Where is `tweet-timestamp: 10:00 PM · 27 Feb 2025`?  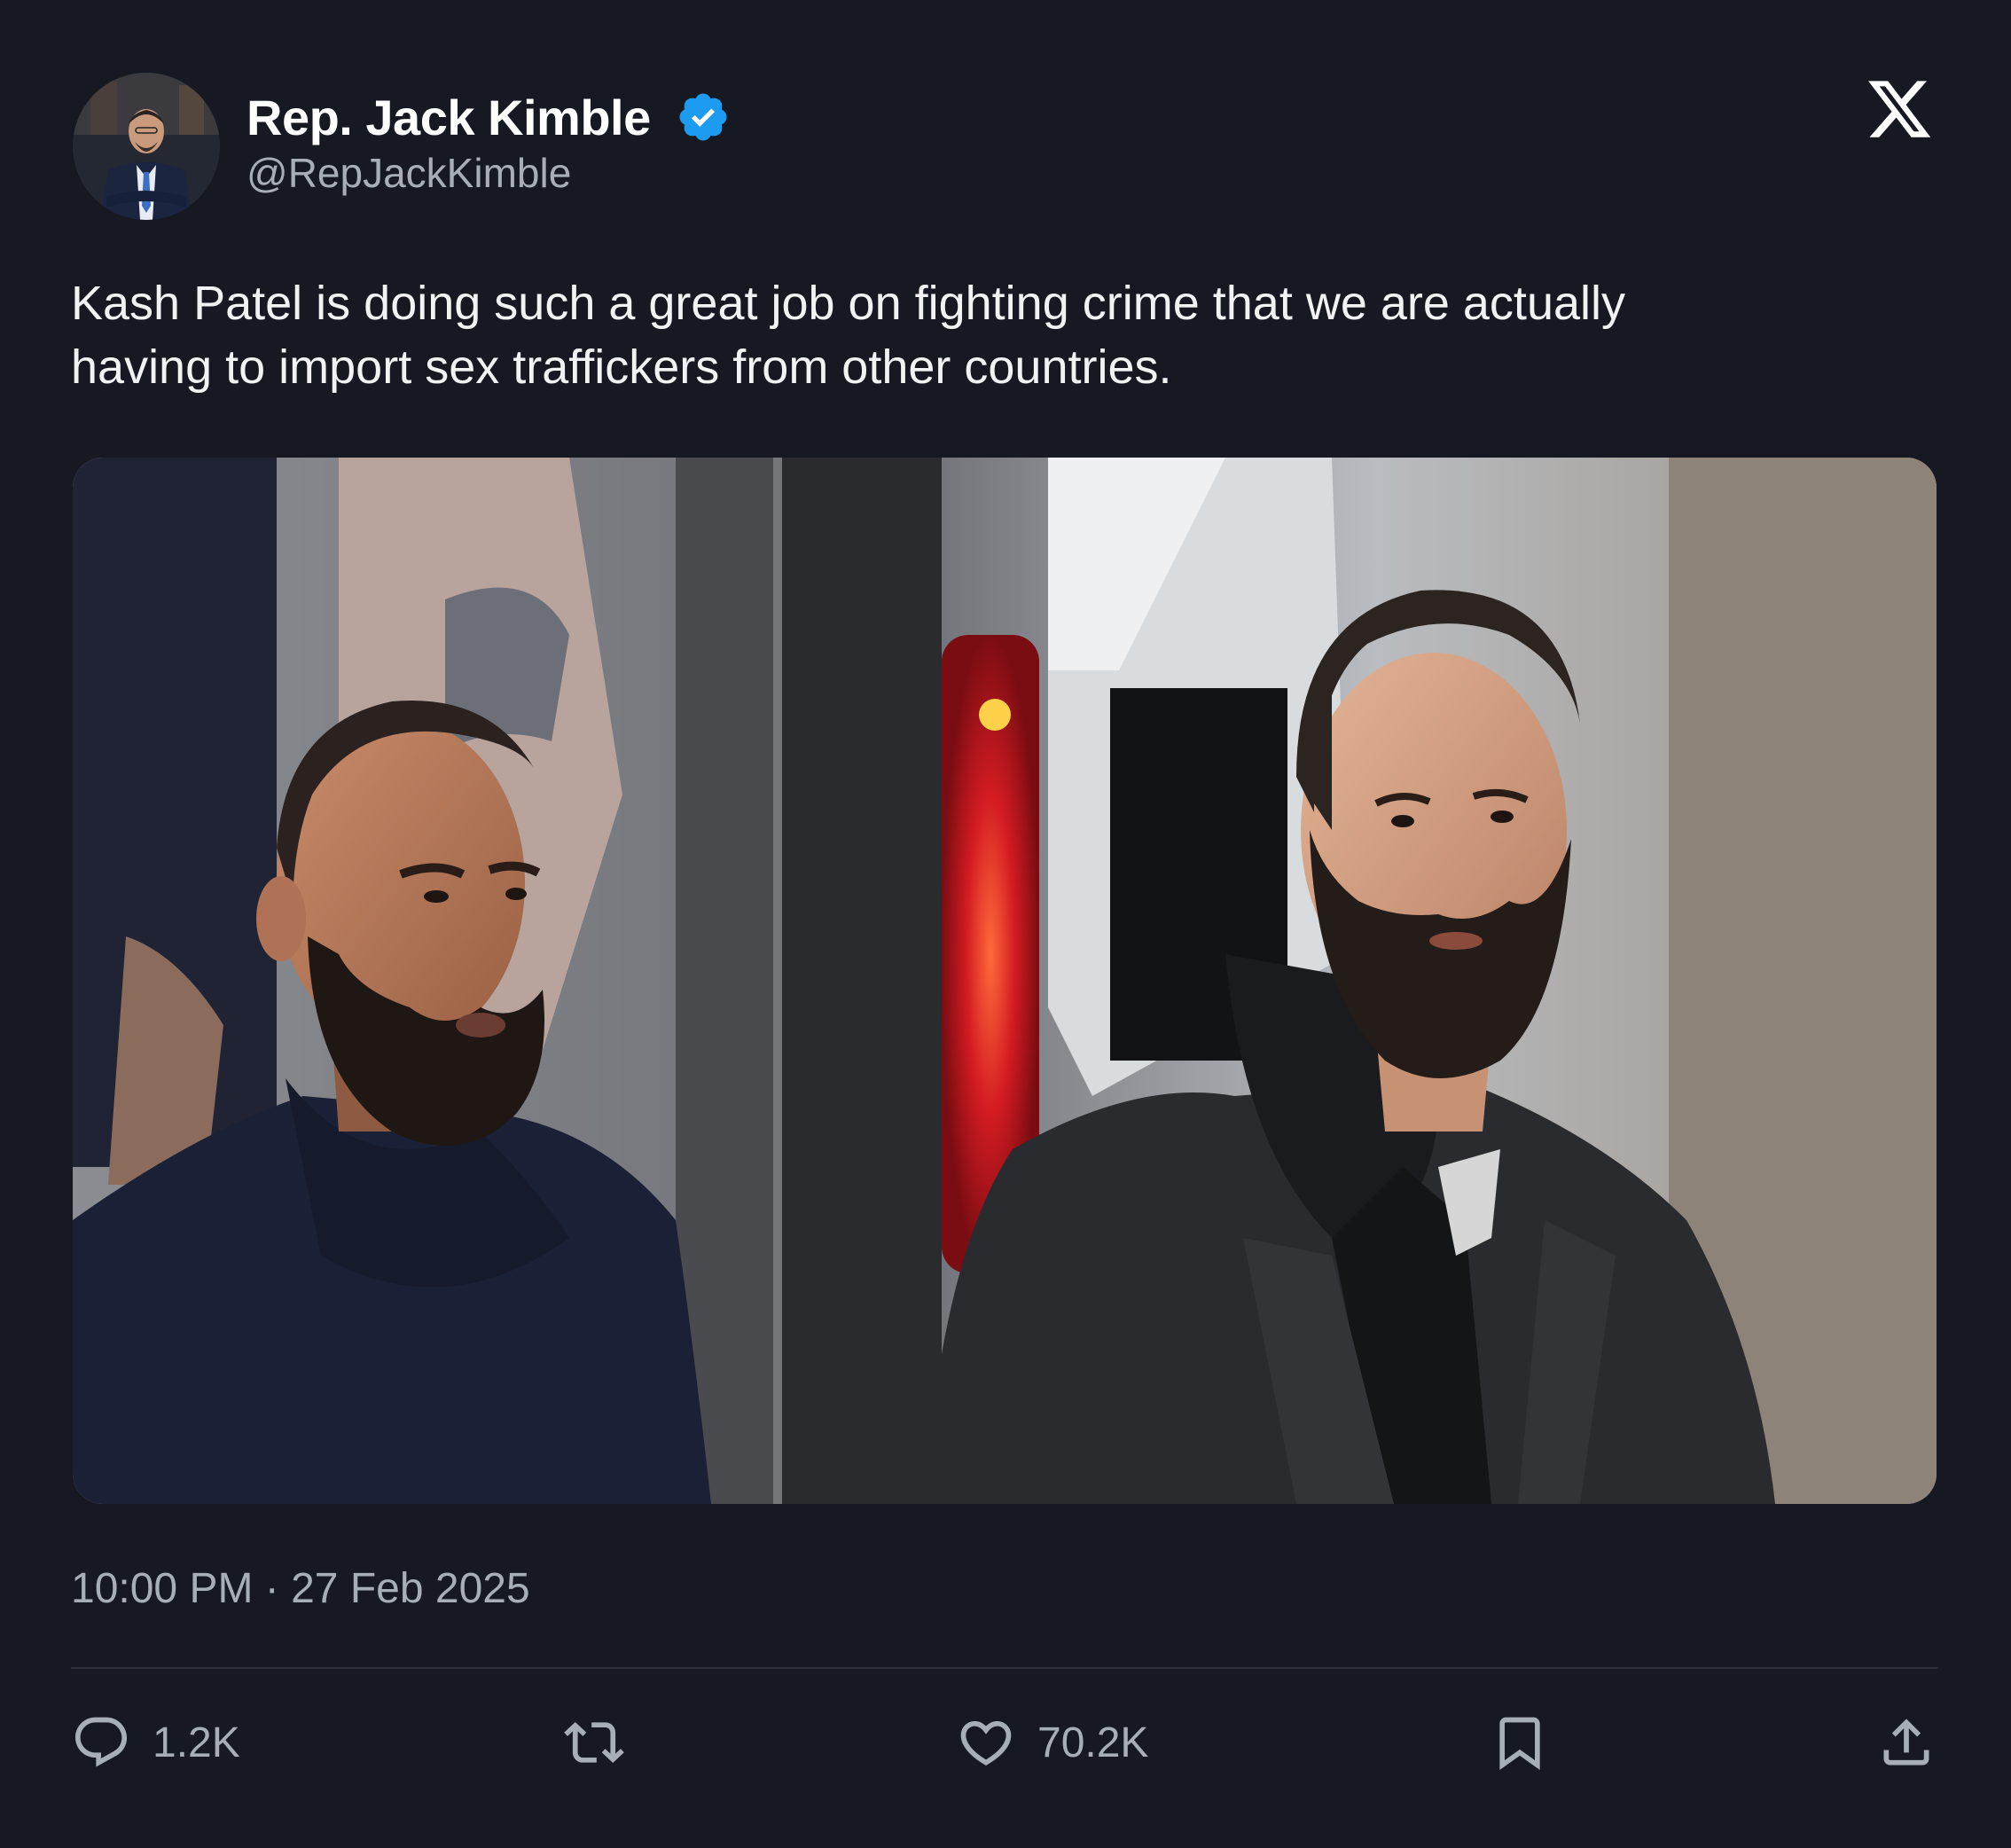 tweet-timestamp: 10:00 PM · 27 Feb 2025 is located at coordinates (300, 1588).